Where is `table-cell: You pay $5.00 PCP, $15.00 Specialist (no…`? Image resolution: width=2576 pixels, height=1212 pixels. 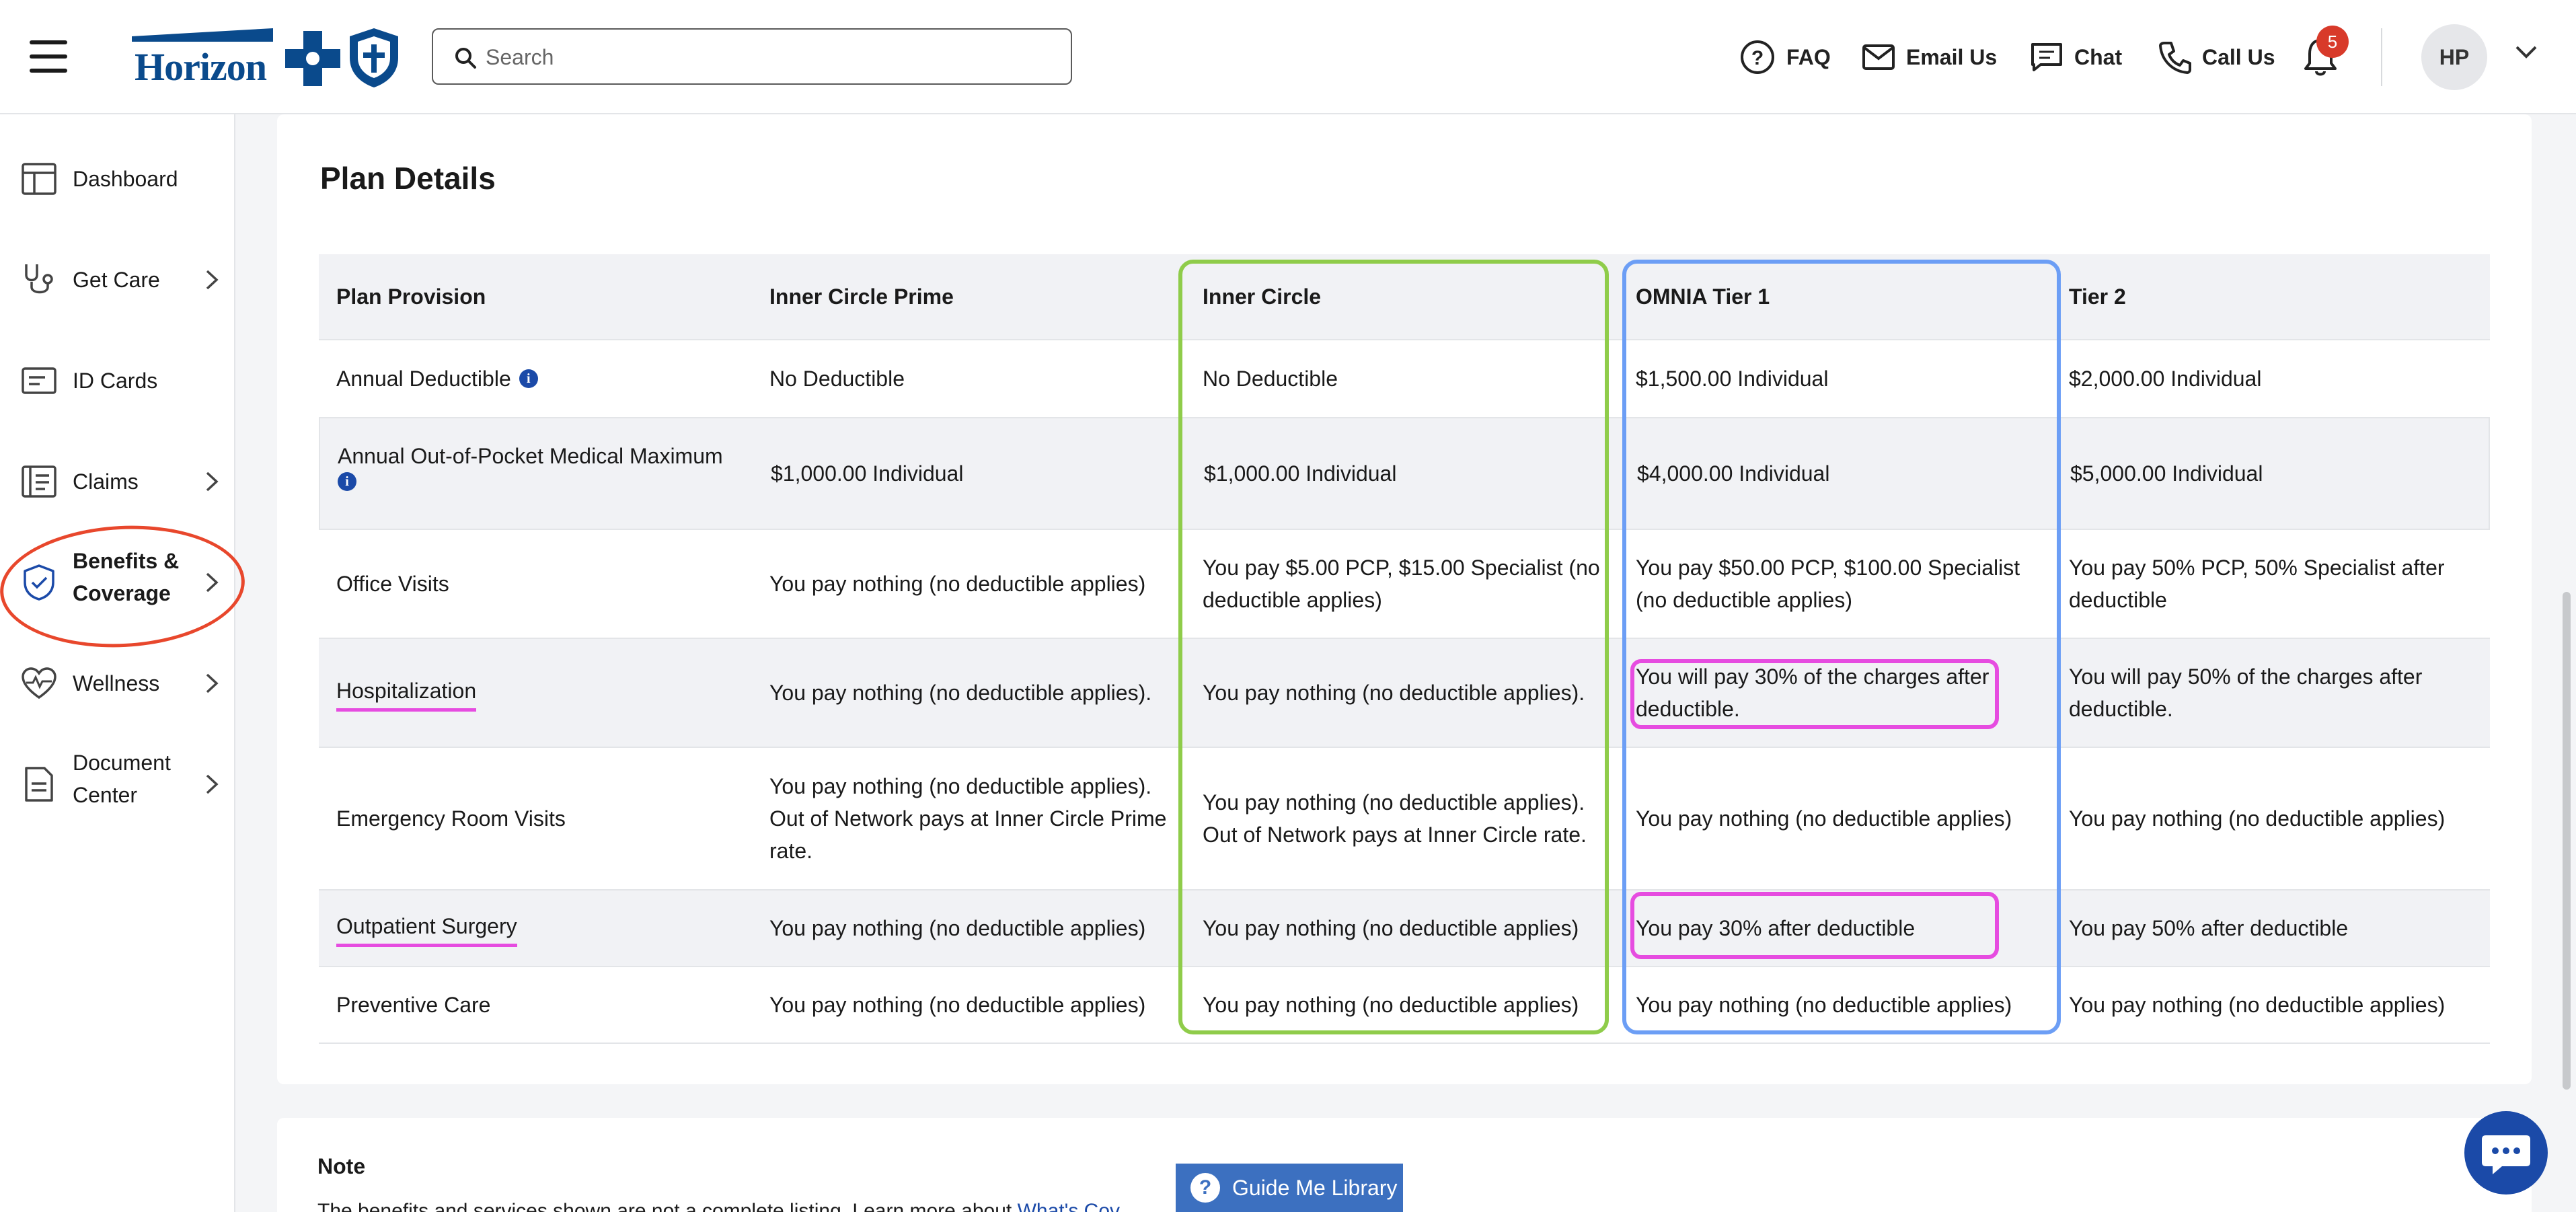 table-cell: You pay $5.00 PCP, $15.00 Specialist (no… is located at coordinates (1401, 584).